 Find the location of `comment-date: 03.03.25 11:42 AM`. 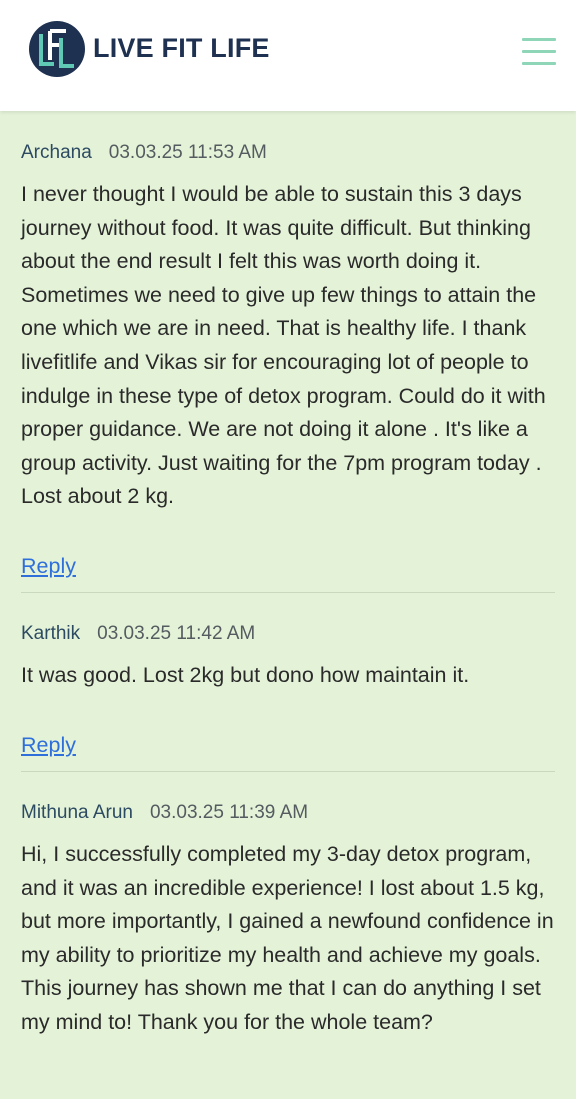

comment-date: 03.03.25 11:42 AM is located at coordinates (176, 633).